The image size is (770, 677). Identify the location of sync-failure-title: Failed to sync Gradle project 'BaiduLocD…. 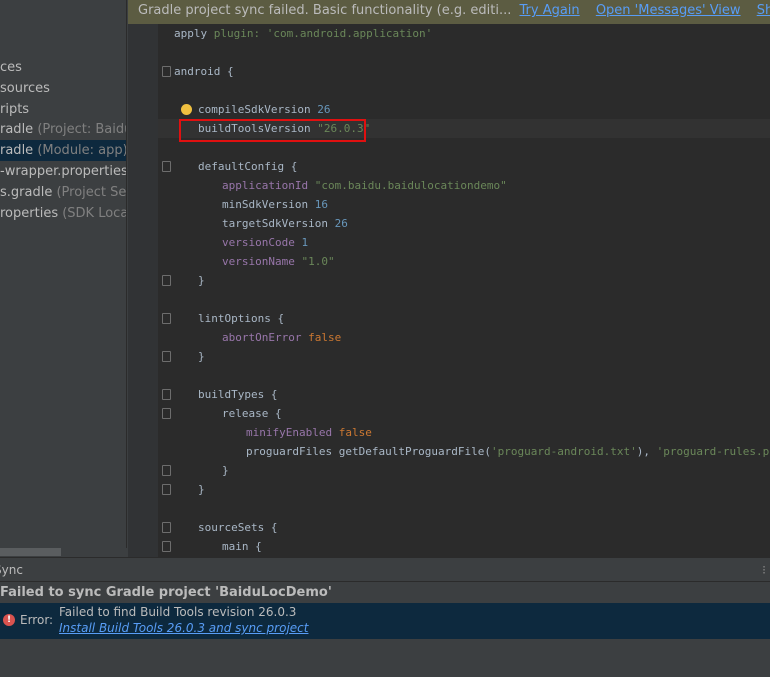
(166, 592).